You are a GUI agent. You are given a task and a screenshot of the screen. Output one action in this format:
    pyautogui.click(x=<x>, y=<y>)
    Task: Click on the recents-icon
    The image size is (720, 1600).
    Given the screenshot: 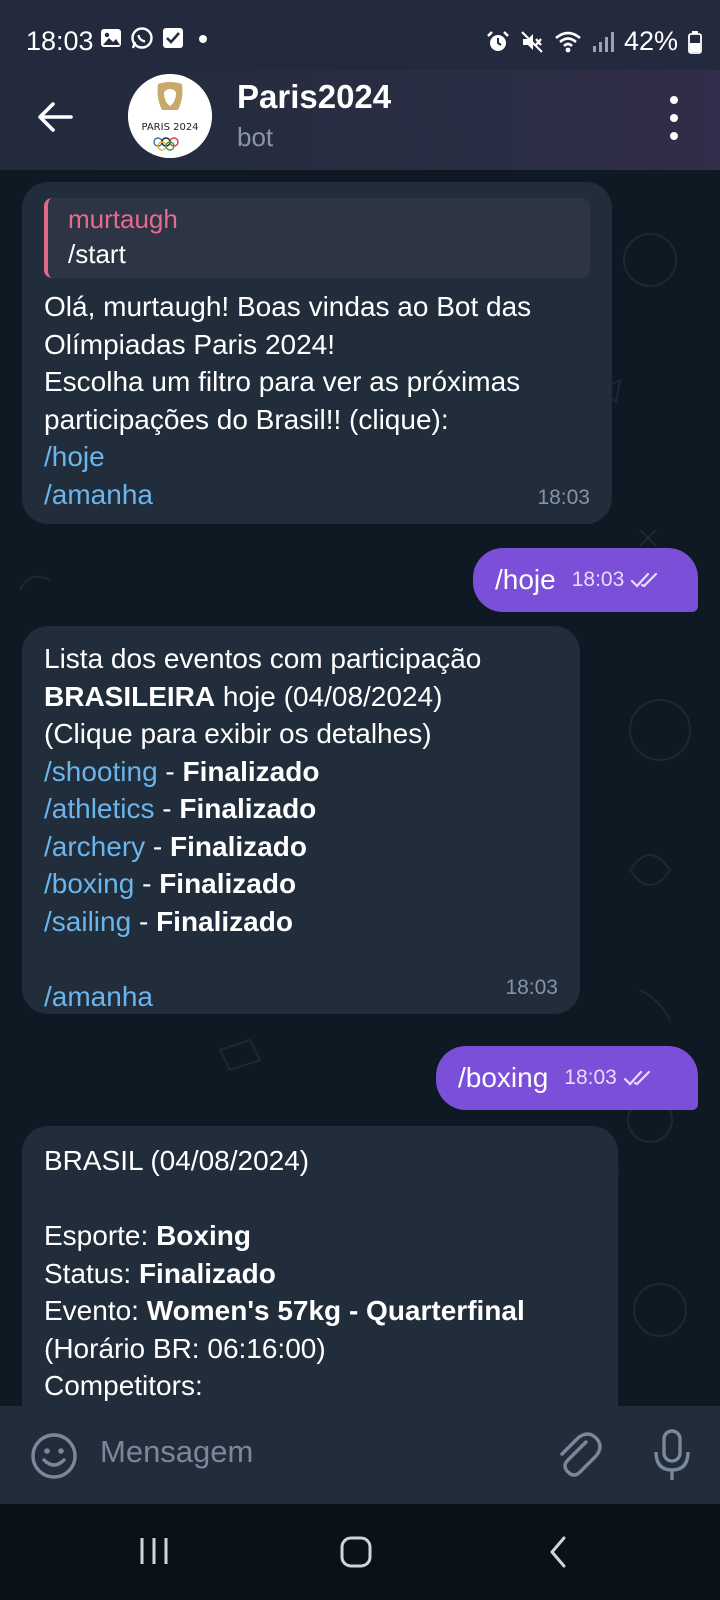 What is the action you would take?
    pyautogui.click(x=154, y=1551)
    